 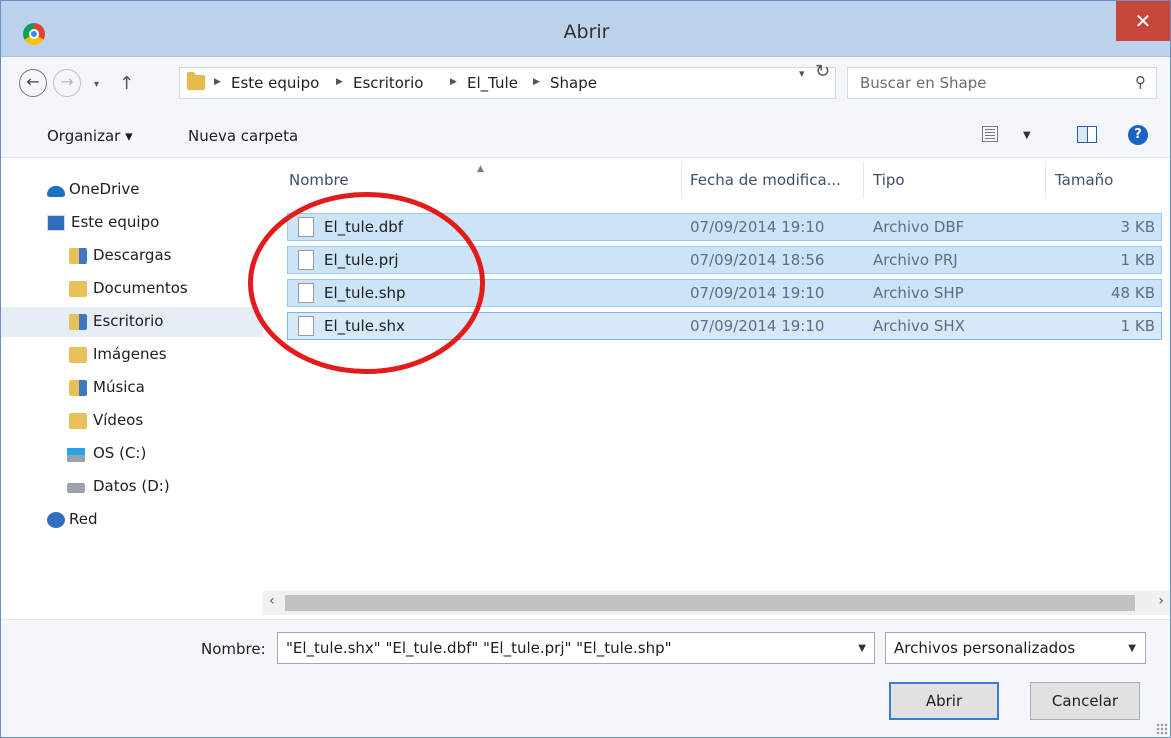 I want to click on file-size: 3 KB, so click(x=1137, y=227).